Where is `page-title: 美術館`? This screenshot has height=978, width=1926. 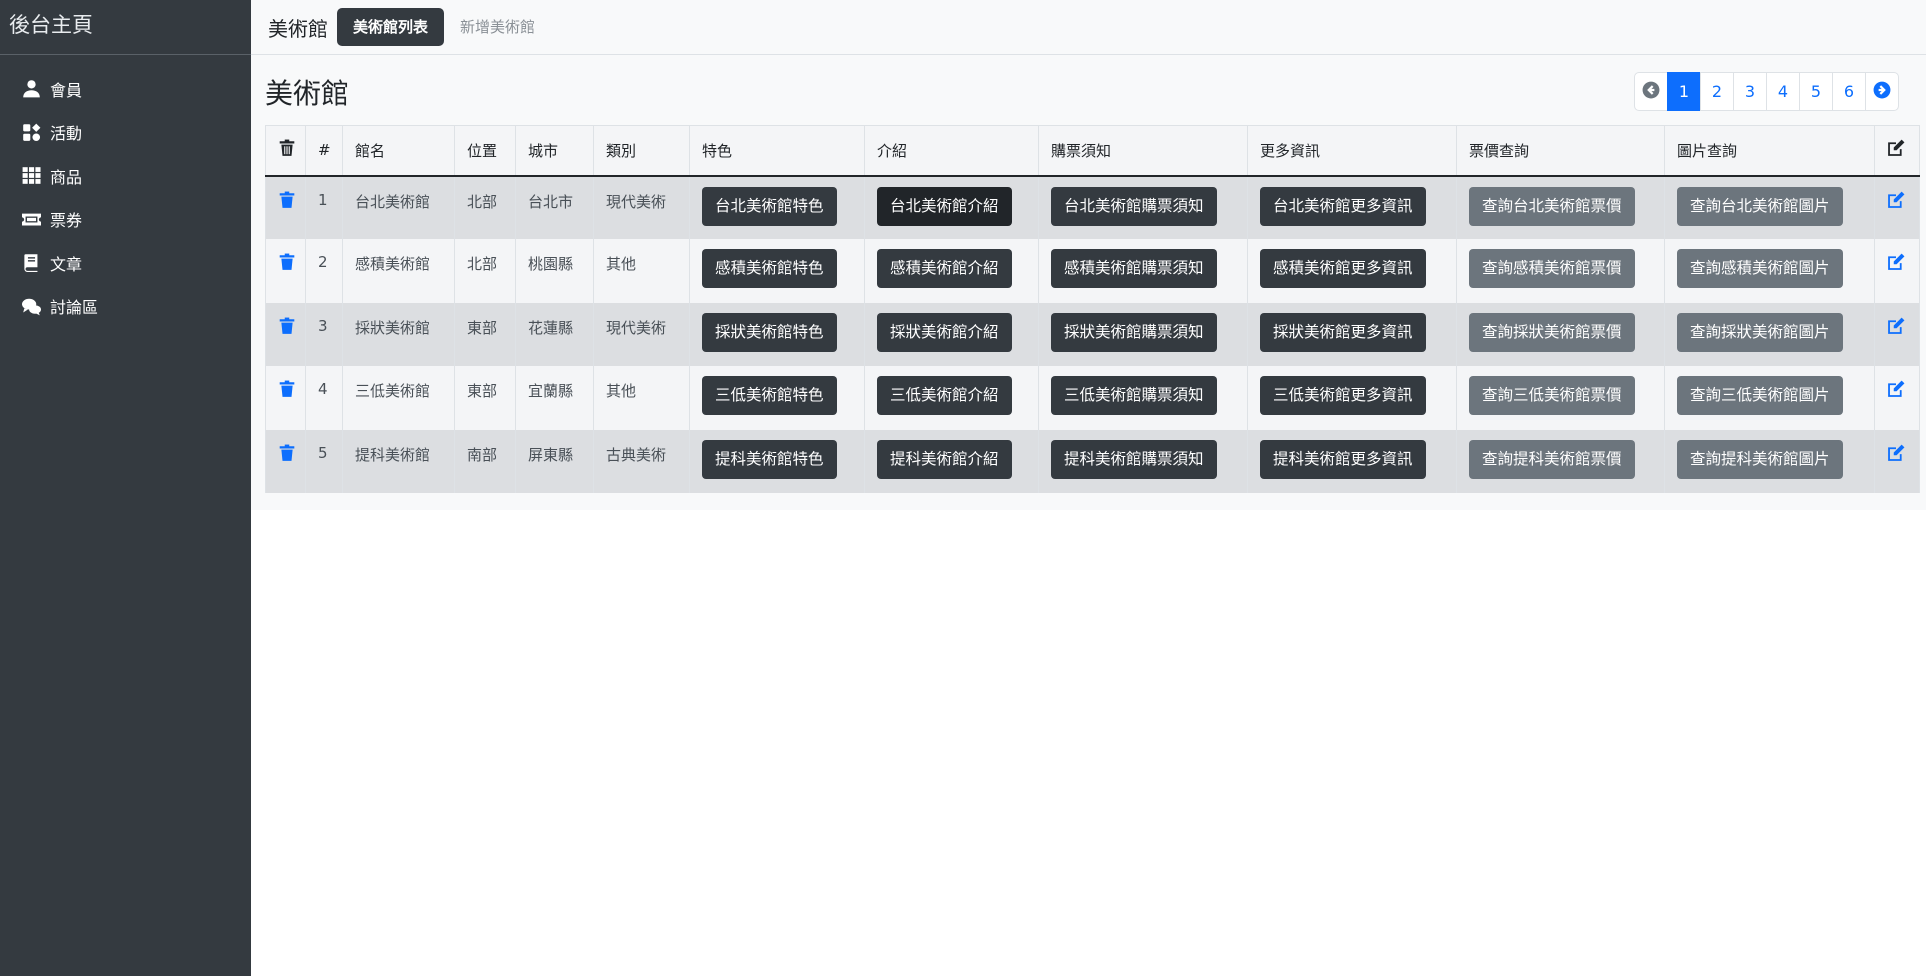
page-title: 美術館 is located at coordinates (307, 93).